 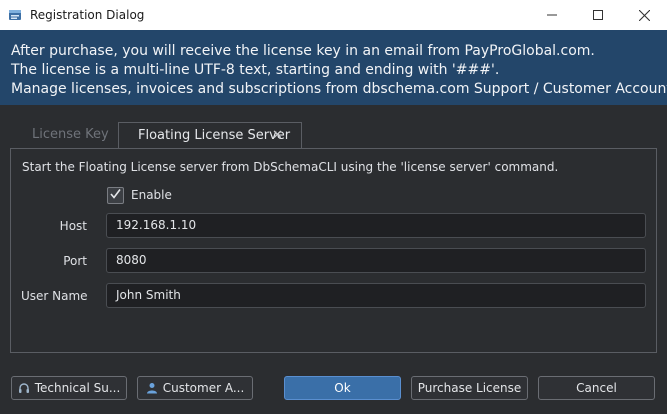 I want to click on port-input: 8080, so click(x=376, y=260).